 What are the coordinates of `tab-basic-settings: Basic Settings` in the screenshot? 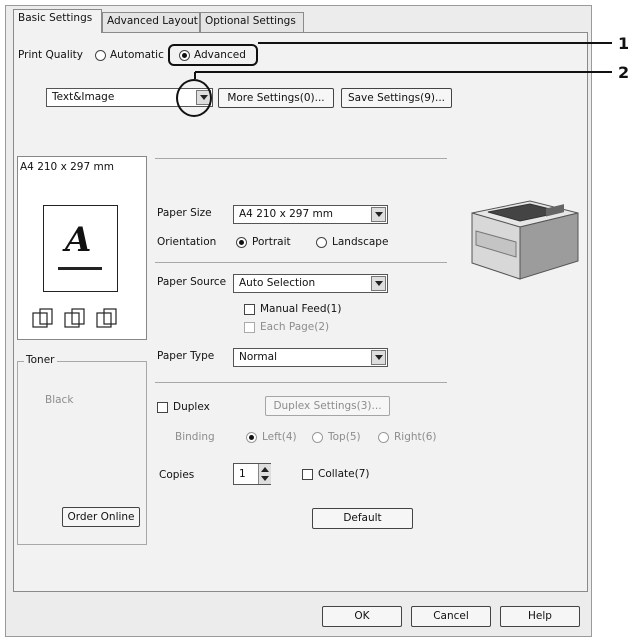 It's located at (57, 21).